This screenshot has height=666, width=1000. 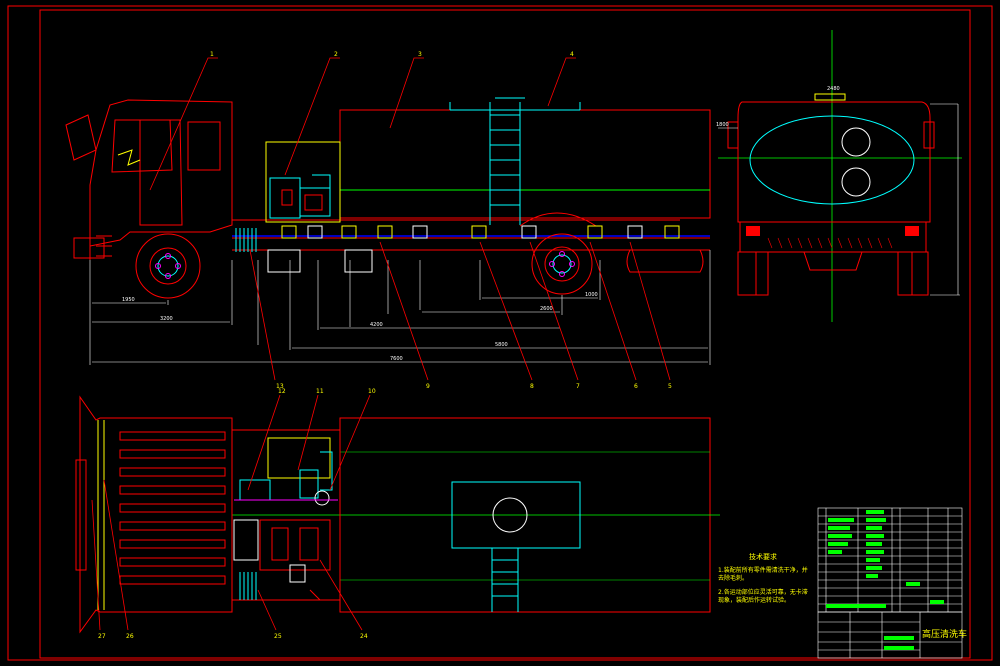 What do you see at coordinates (670, 386) in the screenshot?
I see `callout-number: 5` at bounding box center [670, 386].